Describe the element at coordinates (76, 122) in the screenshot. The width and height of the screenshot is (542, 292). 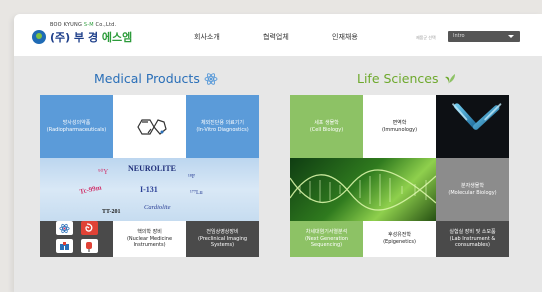
I see `tile-radiopharmaceuticals-ko: 방사성의약품` at that location.